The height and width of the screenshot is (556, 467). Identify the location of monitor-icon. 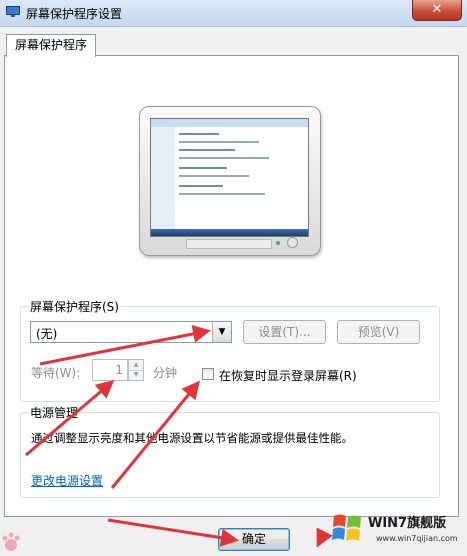
(13, 11).